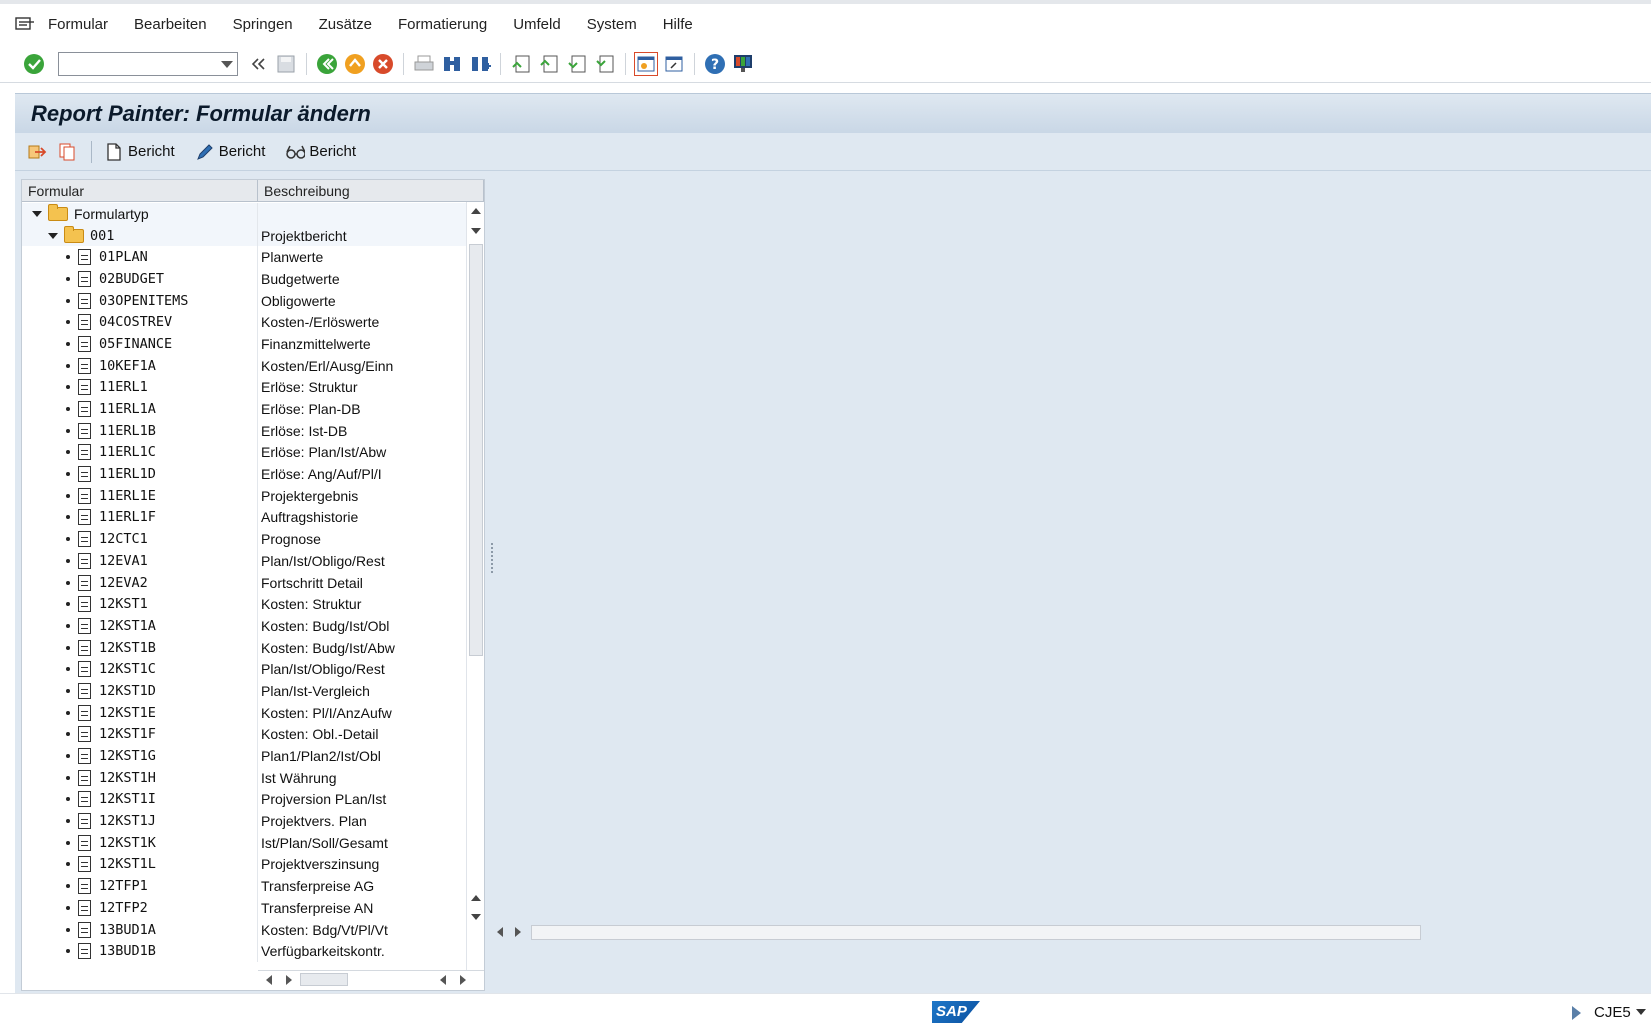 The height and width of the screenshot is (1029, 1651). Describe the element at coordinates (253, 409) in the screenshot. I see `tree-row: 11ERL1A Erlöse: Plan-DB` at that location.